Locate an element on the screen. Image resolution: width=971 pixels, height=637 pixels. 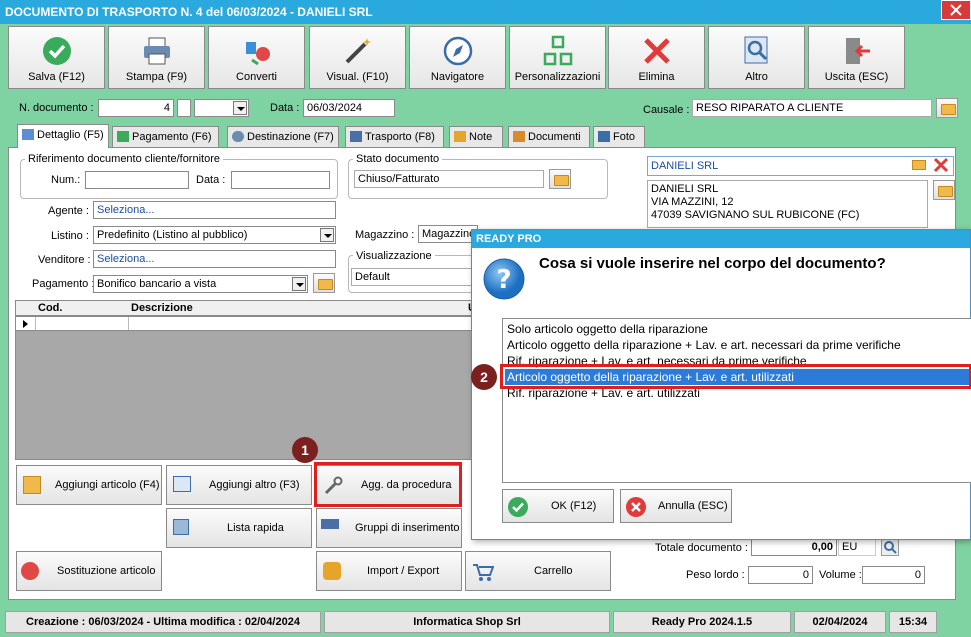
view-button: Visual. (F10) is located at coordinates (357, 57).